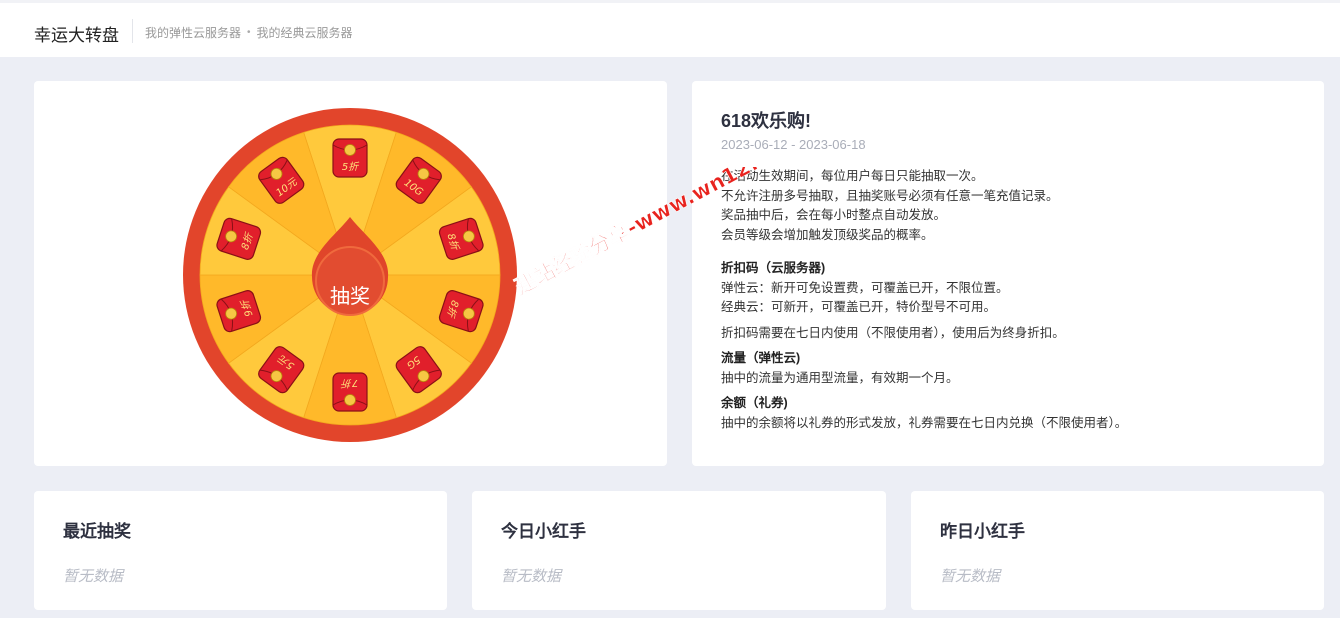 This screenshot has width=1340, height=618. I want to click on breadcrumb-classic-servers: 我的经典云服务器, so click(305, 32).